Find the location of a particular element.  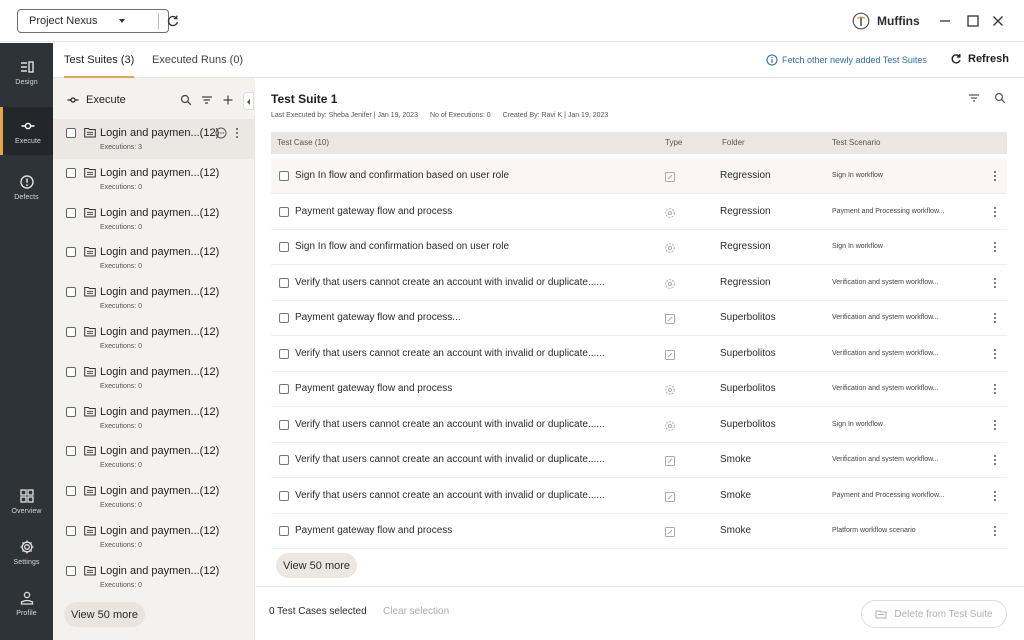

automated-test-icon is located at coordinates (670, 212).